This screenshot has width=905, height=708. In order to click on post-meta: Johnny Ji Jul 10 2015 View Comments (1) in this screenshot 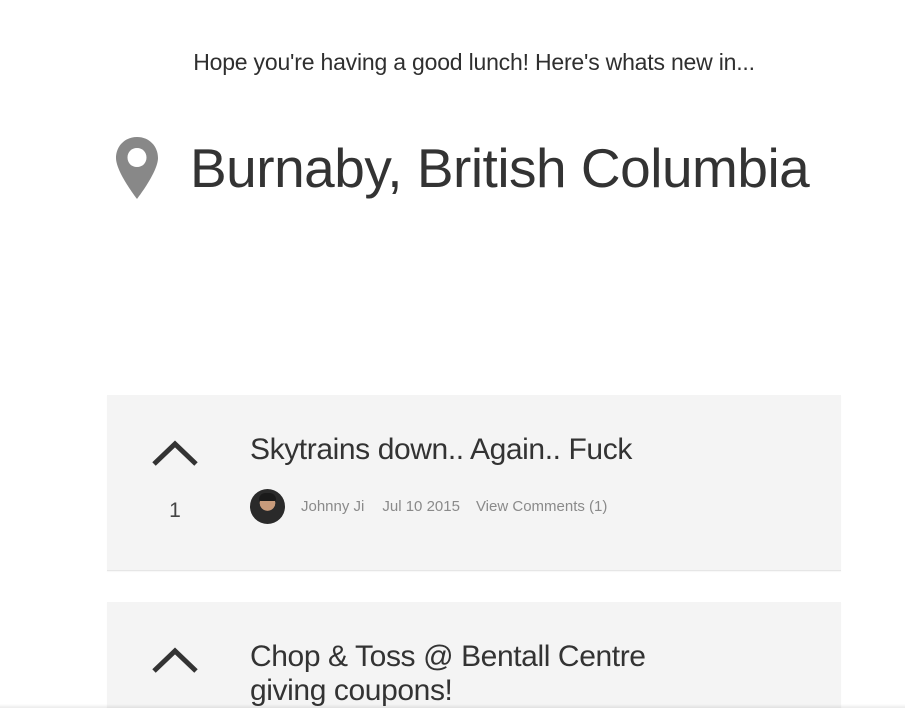, I will do `click(530, 506)`.